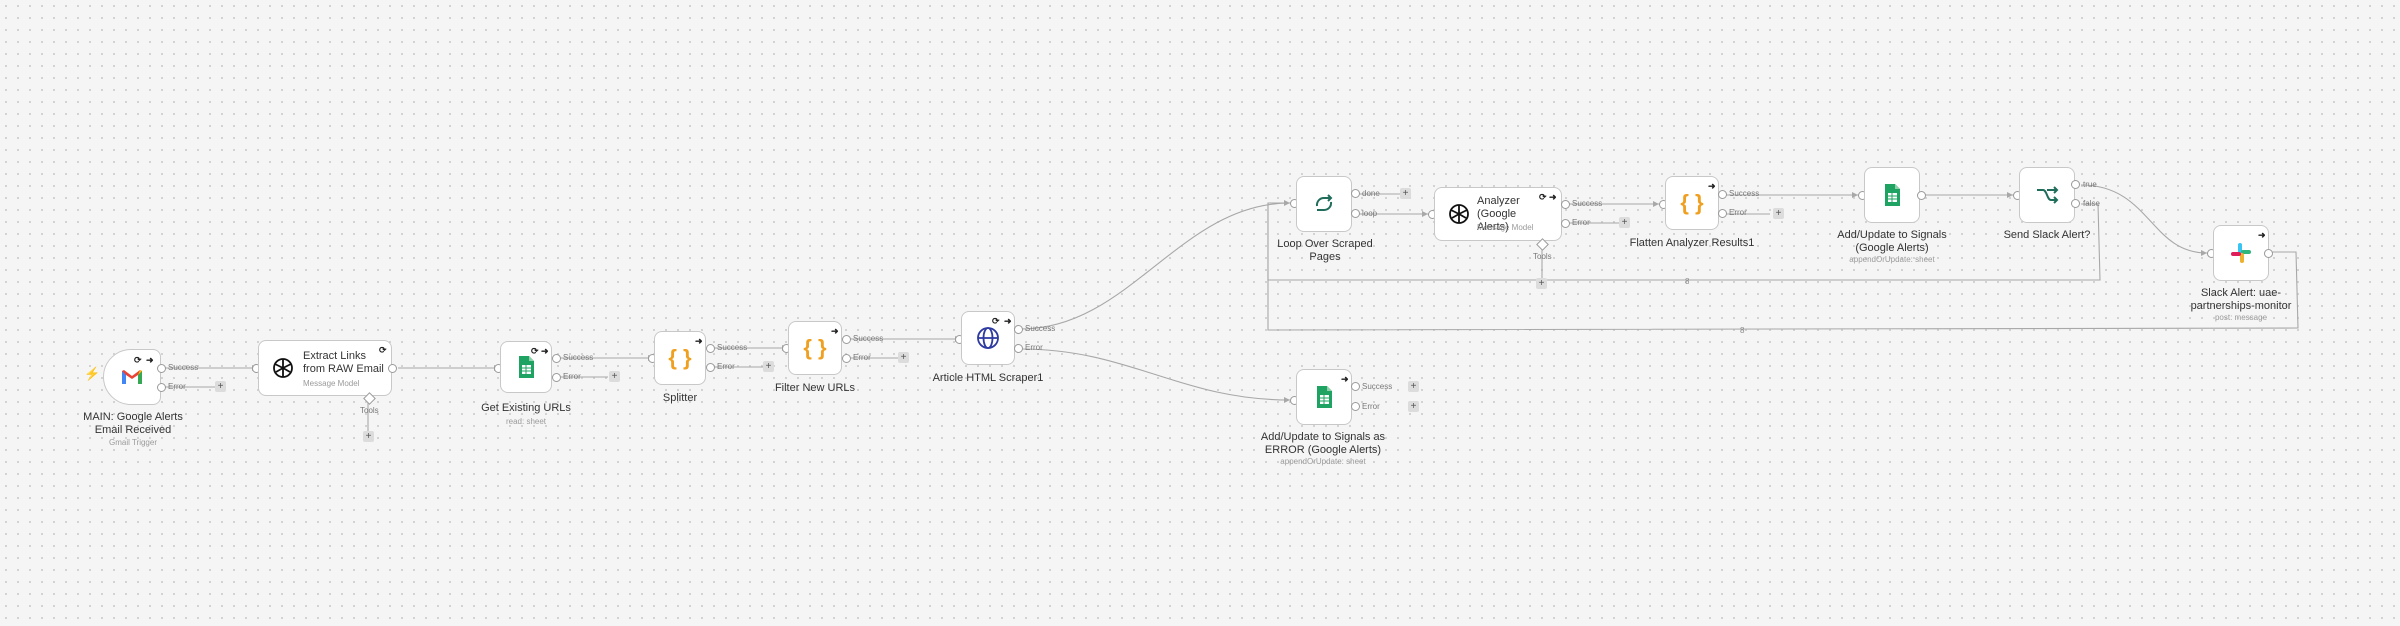  I want to click on trigger-bolt-icon: ⚡, so click(92, 373).